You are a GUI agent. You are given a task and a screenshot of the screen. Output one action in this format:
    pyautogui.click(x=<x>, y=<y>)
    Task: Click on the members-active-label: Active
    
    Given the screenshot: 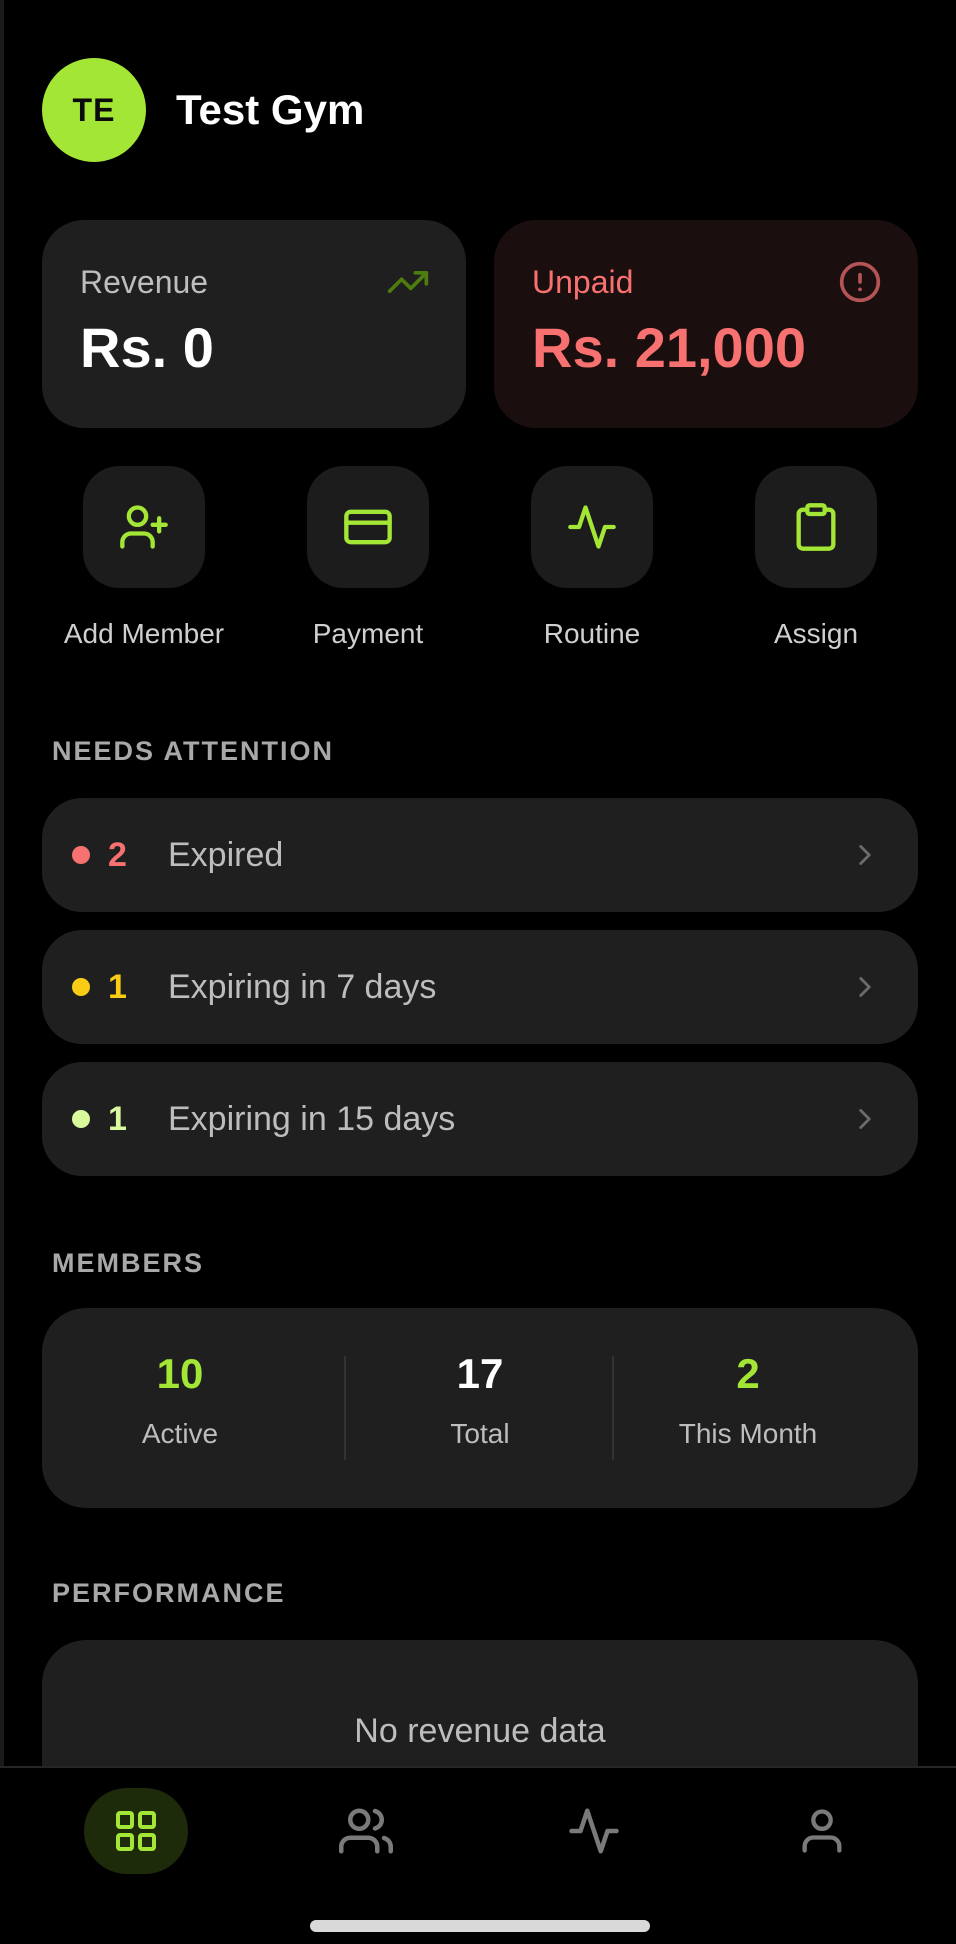 What is the action you would take?
    pyautogui.click(x=180, y=1433)
    